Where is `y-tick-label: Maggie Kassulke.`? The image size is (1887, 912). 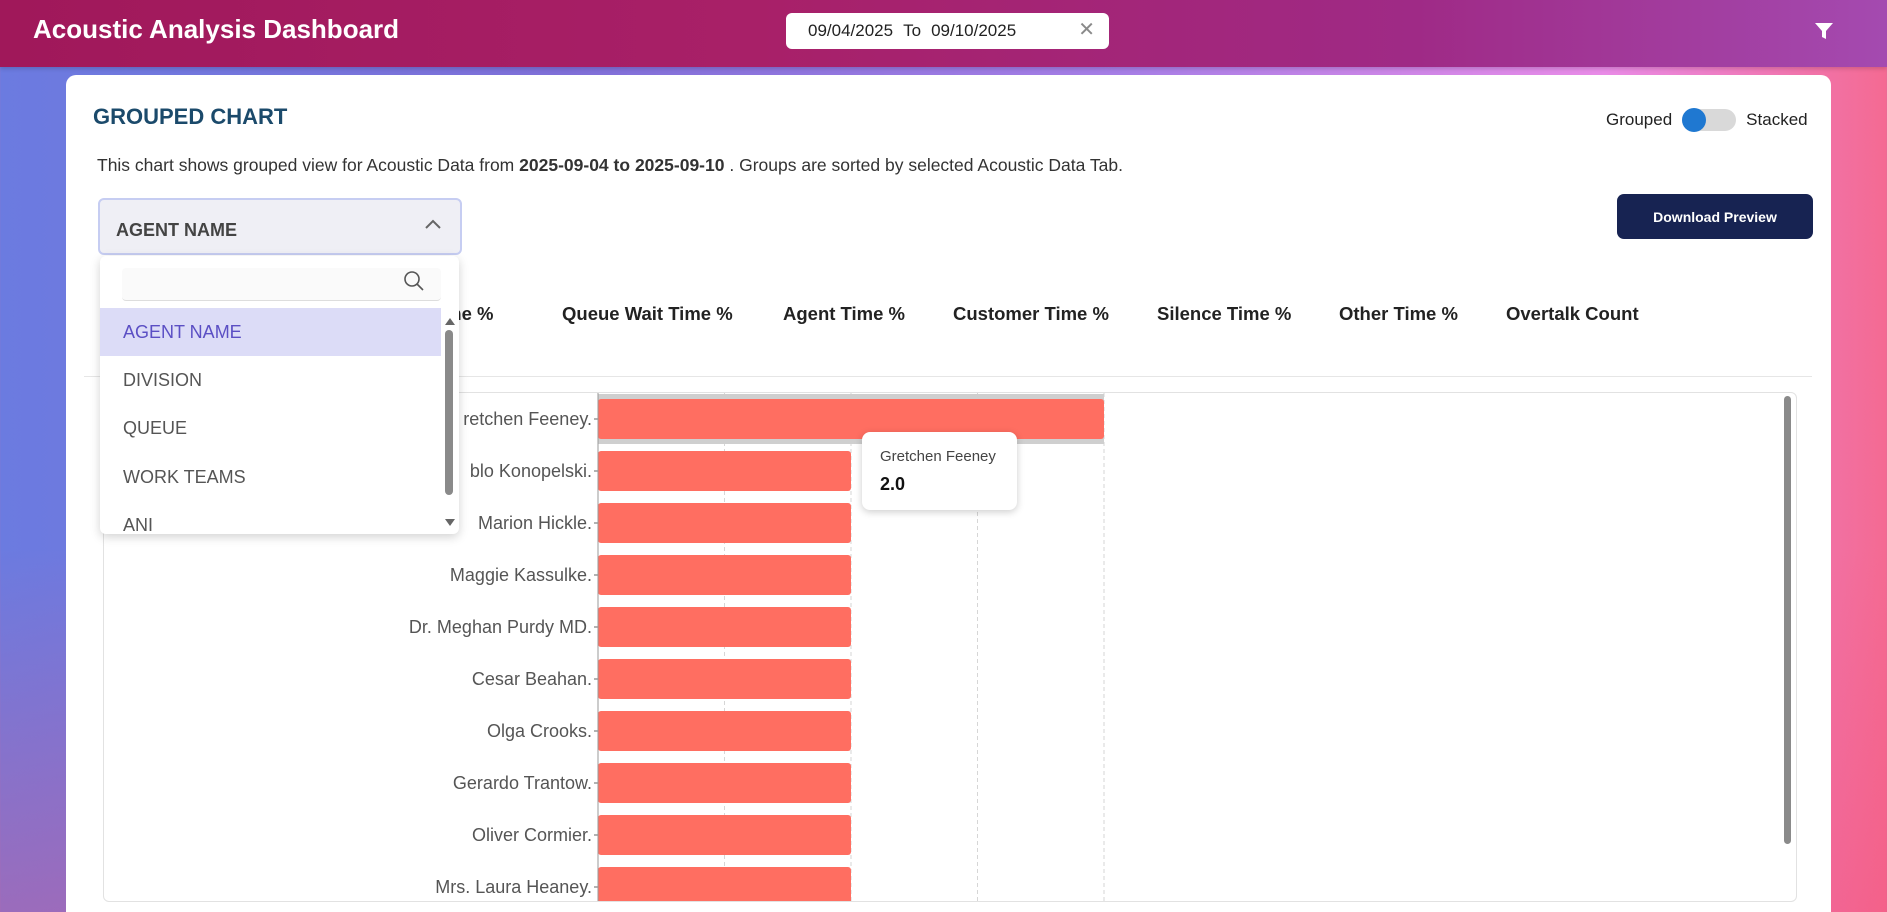 y-tick-label: Maggie Kassulke. is located at coordinates (521, 575).